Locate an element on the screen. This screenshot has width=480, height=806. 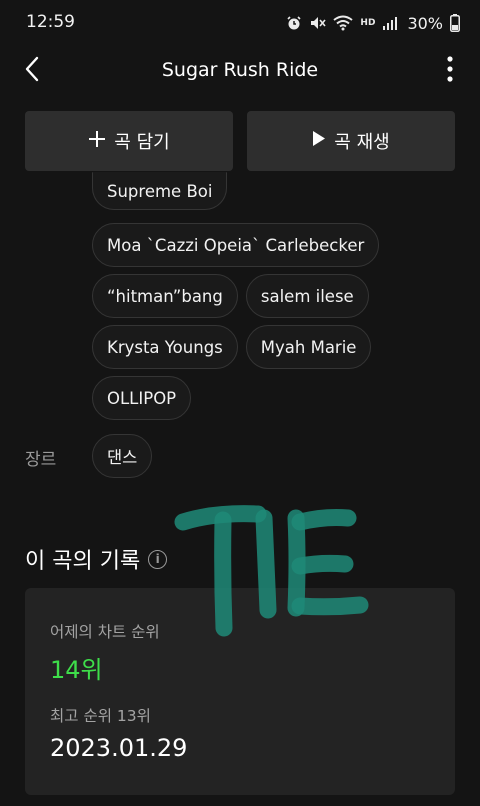
chip-row: 댄스 is located at coordinates (122, 456).